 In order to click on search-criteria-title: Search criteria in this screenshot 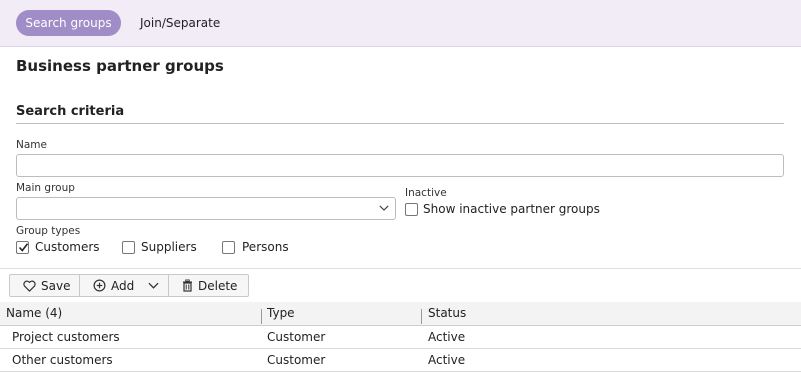, I will do `click(70, 111)`.